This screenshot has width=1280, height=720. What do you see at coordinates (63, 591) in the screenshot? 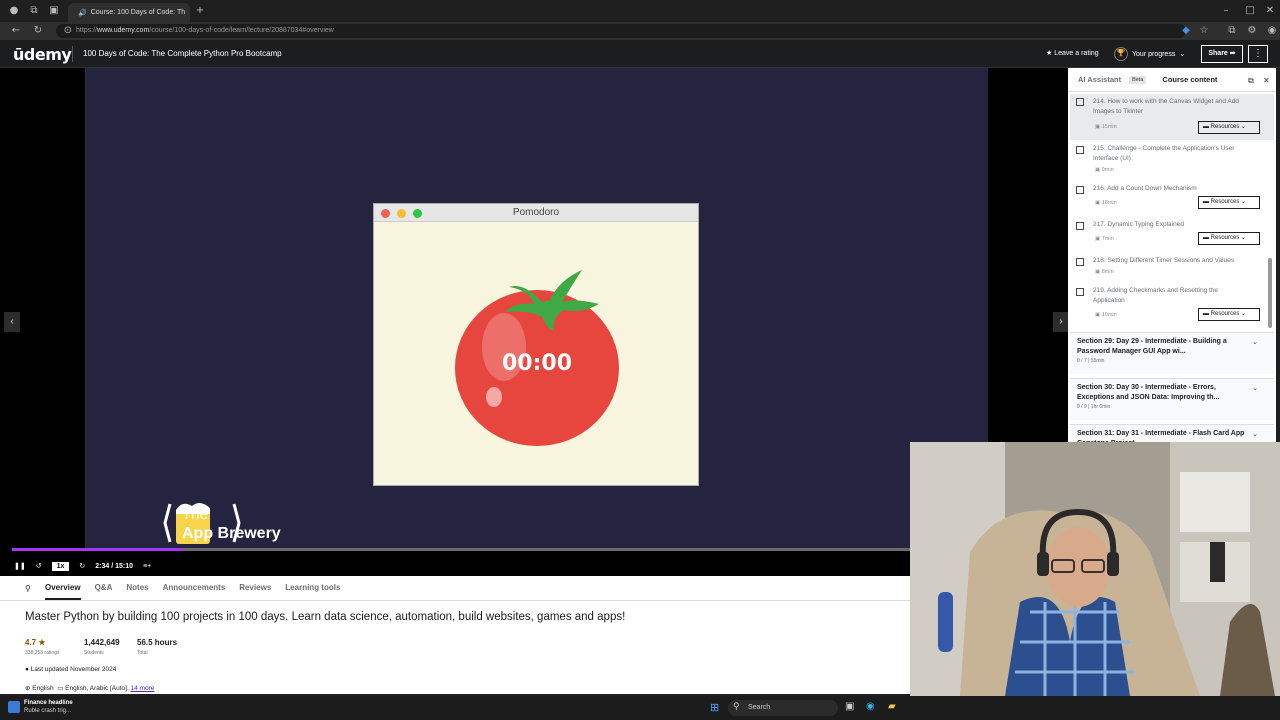
I see `tab-overview: Overview` at bounding box center [63, 591].